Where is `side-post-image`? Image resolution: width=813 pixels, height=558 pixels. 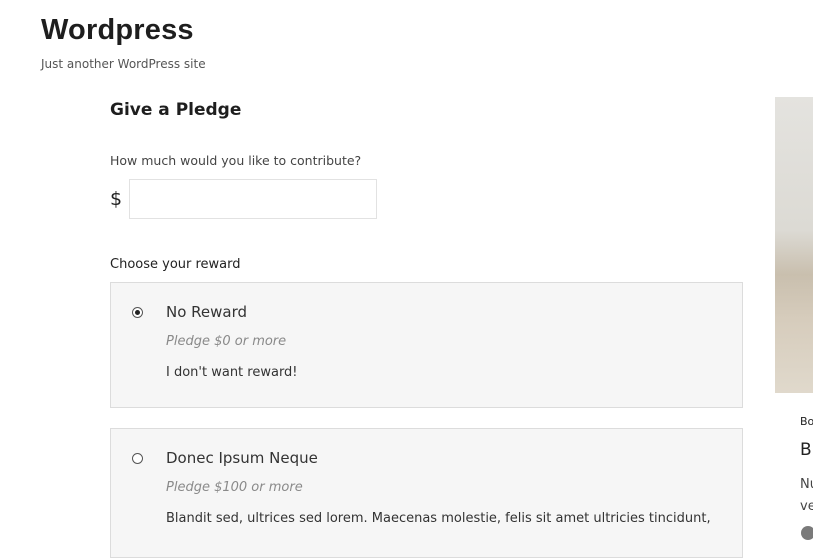 side-post-image is located at coordinates (794, 245).